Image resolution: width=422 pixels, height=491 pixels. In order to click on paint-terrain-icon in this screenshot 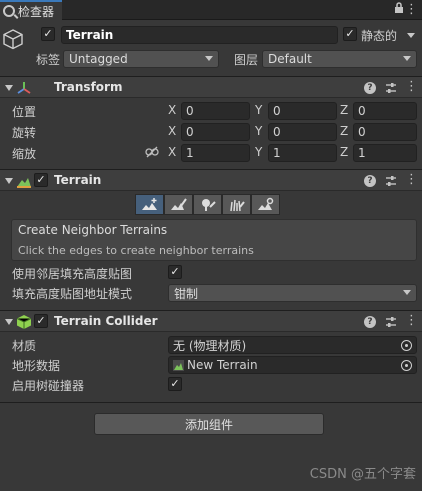, I will do `click(178, 203)`.